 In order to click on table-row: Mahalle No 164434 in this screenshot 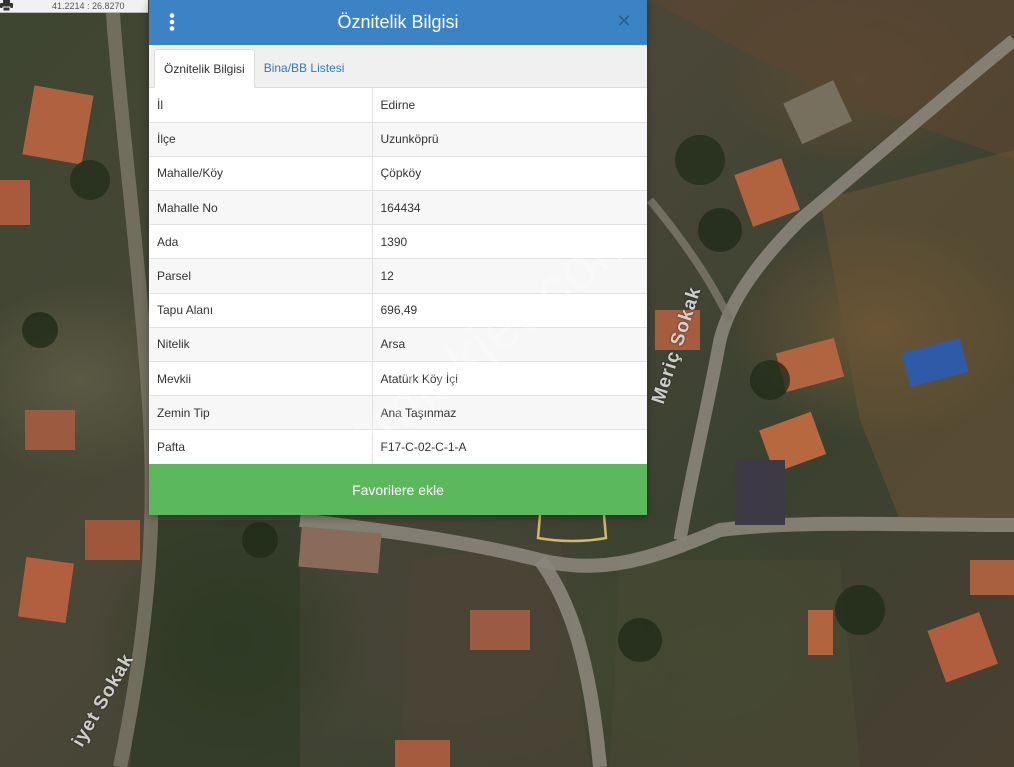, I will do `click(398, 207)`.